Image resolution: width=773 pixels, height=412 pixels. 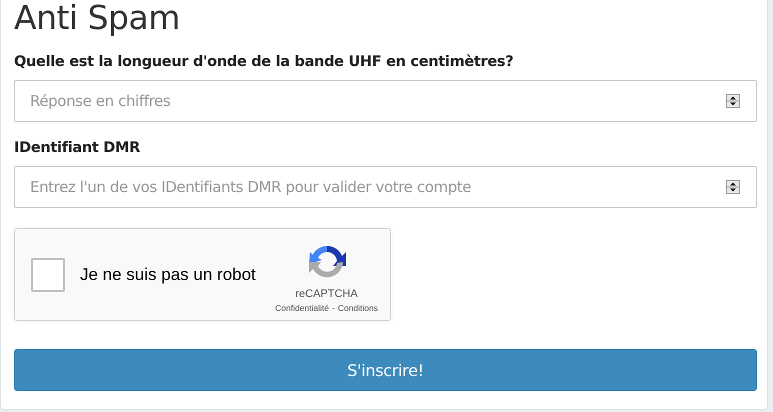 I want to click on field-label: IDentifiant DMR, so click(x=77, y=148).